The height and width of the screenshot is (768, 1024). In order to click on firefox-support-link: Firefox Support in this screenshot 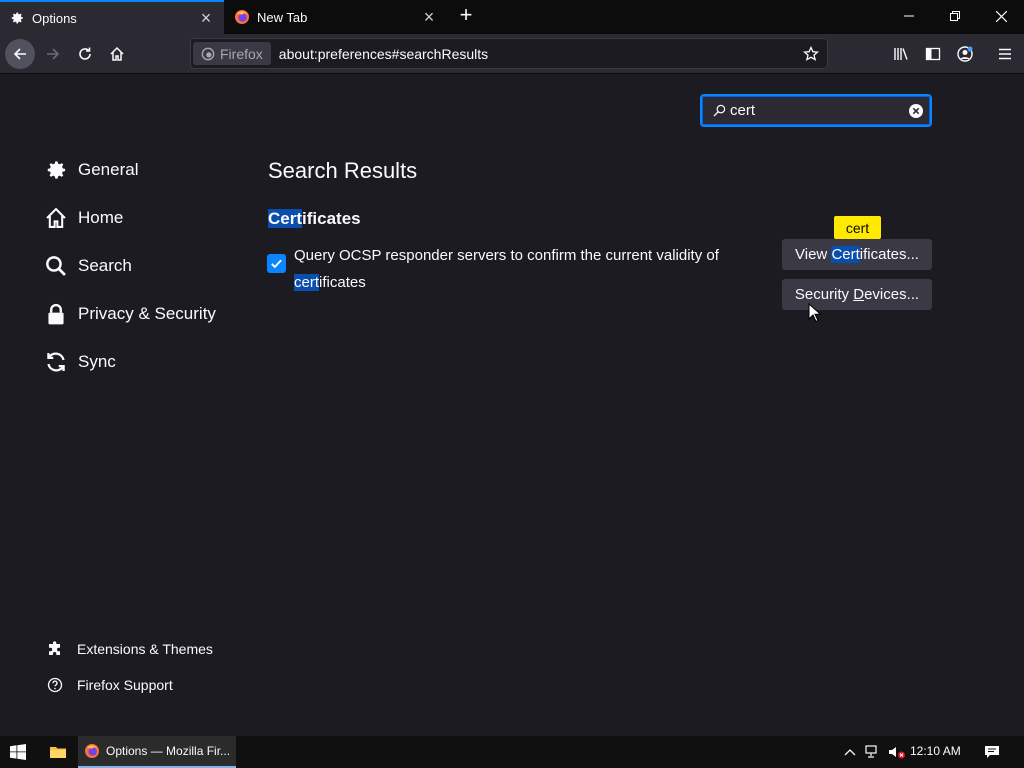, I will do `click(109, 685)`.